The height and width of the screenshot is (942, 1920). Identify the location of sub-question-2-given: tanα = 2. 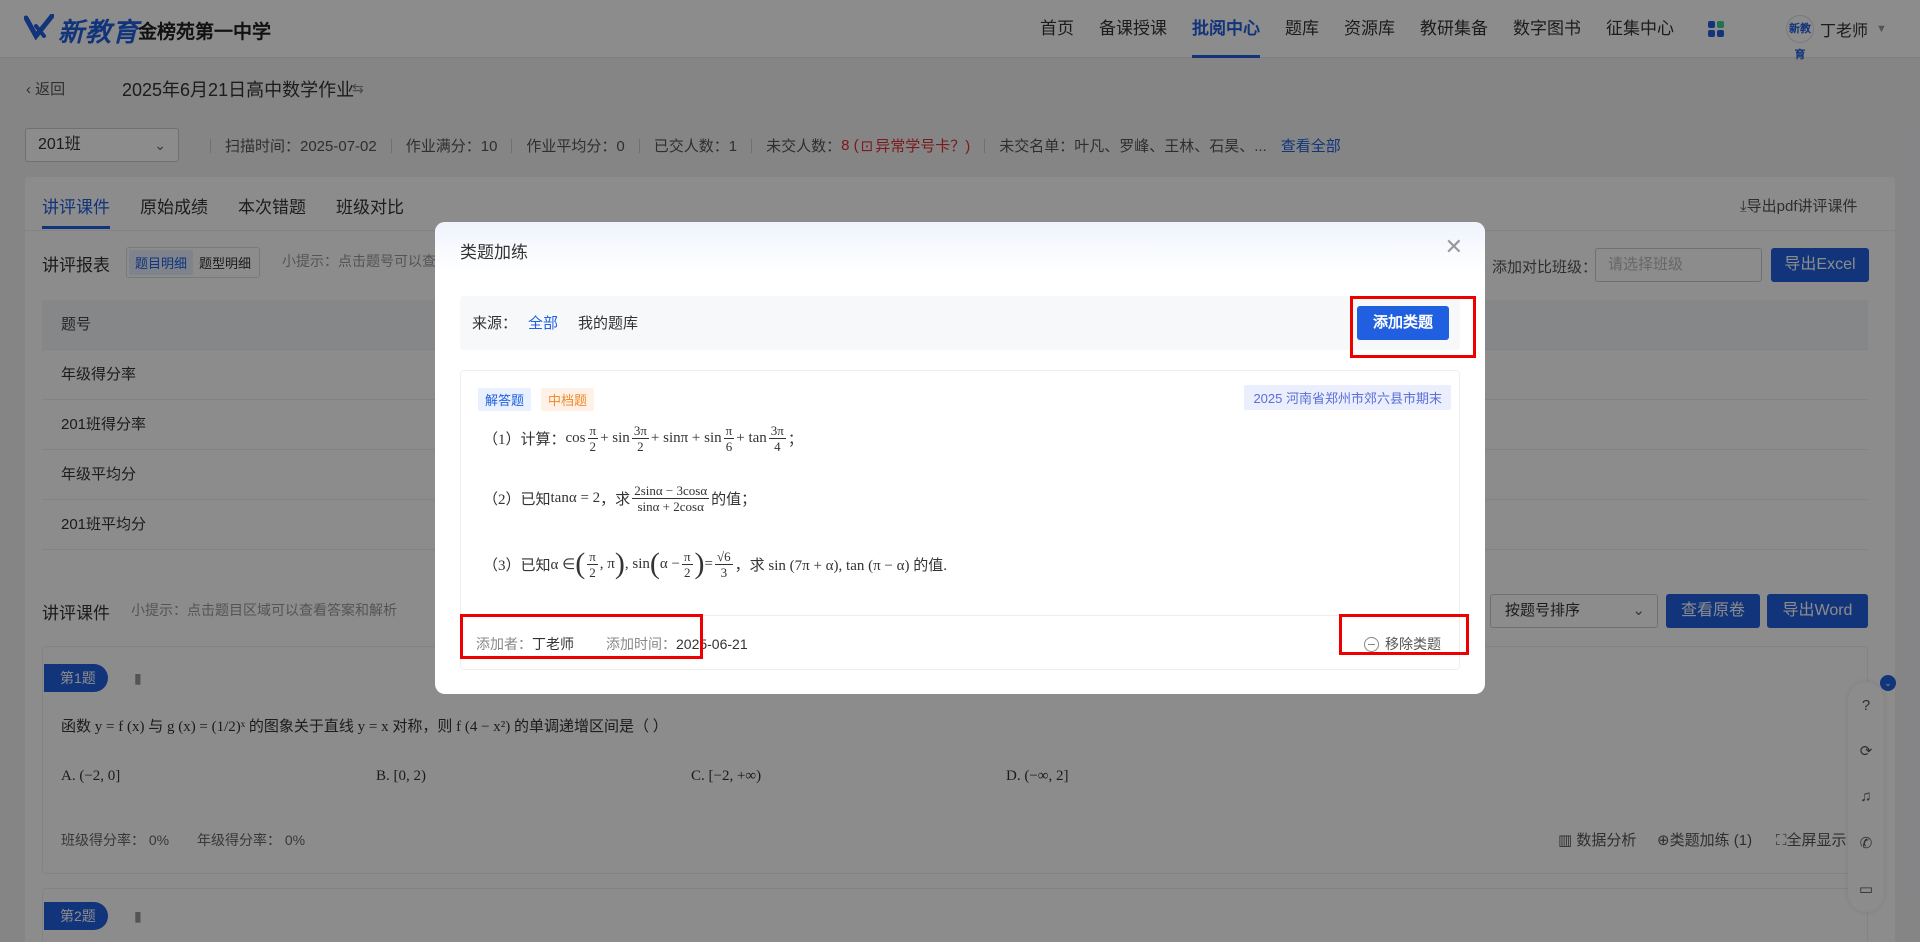
(575, 498).